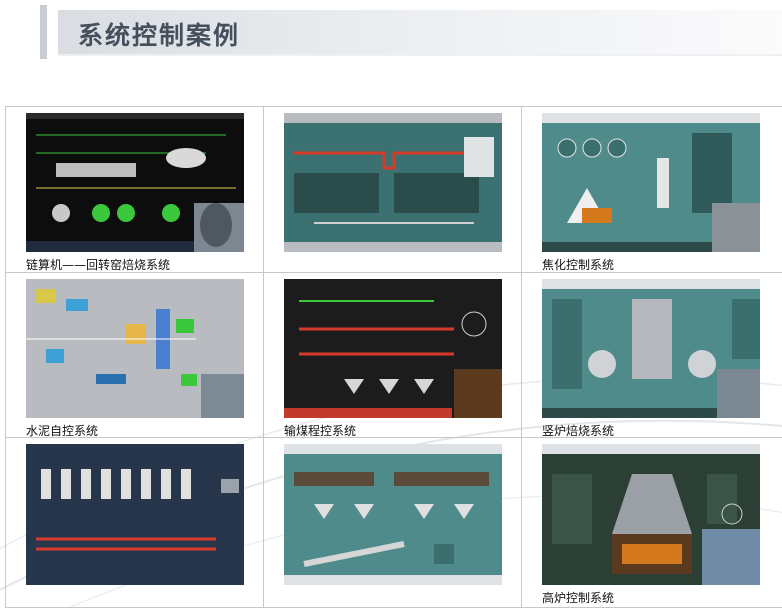 This screenshot has height=608, width=782. I want to click on case-card-coking-control: 焦化控制系统, so click(652, 190).